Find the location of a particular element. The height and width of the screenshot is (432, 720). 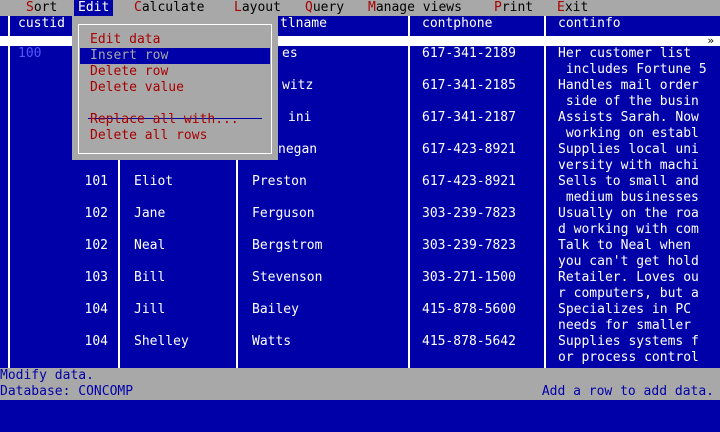

menu-print: Print is located at coordinates (513, 8).